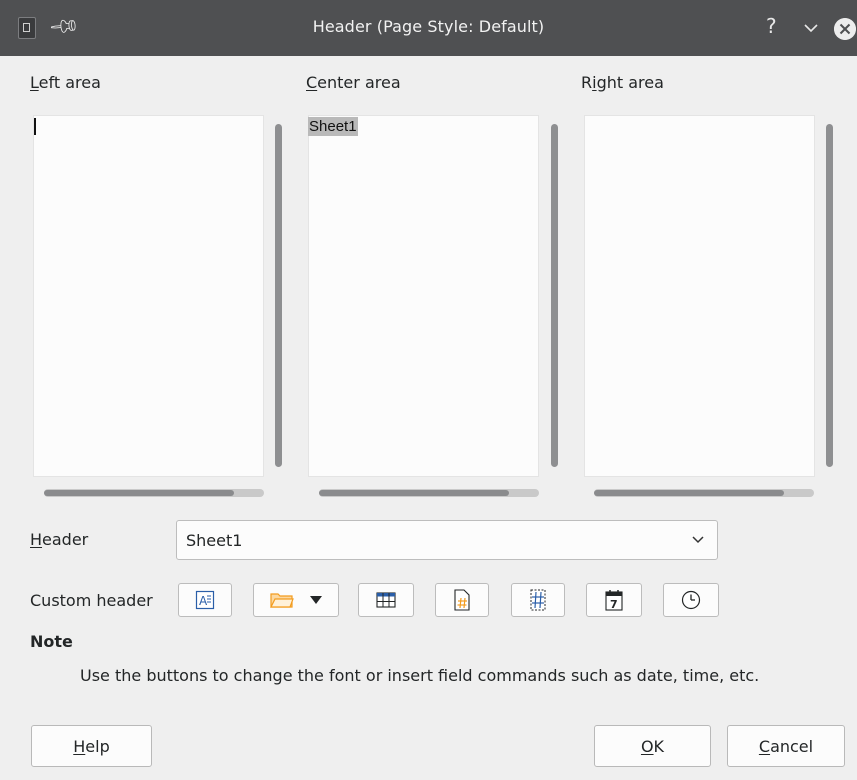 Image resolution: width=857 pixels, height=780 pixels. What do you see at coordinates (845, 29) in the screenshot?
I see `close-icon` at bounding box center [845, 29].